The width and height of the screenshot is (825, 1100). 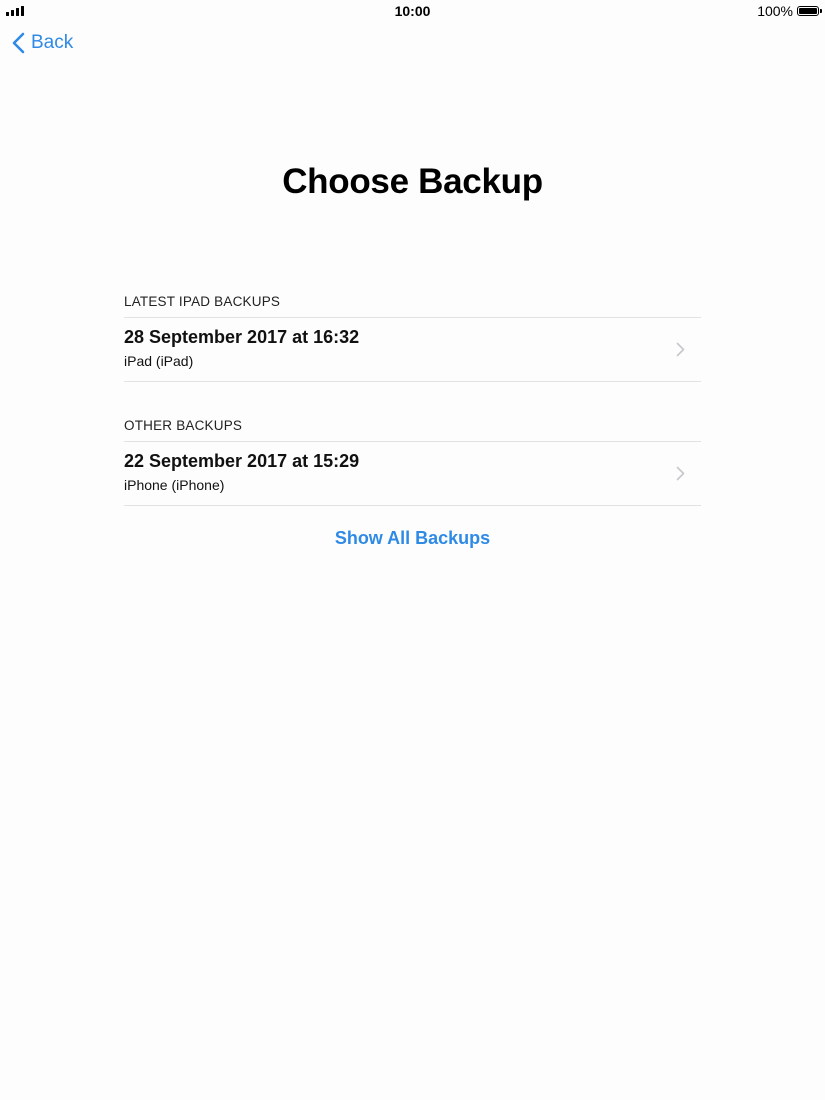 What do you see at coordinates (809, 11) in the screenshot?
I see `battery-full-icon` at bounding box center [809, 11].